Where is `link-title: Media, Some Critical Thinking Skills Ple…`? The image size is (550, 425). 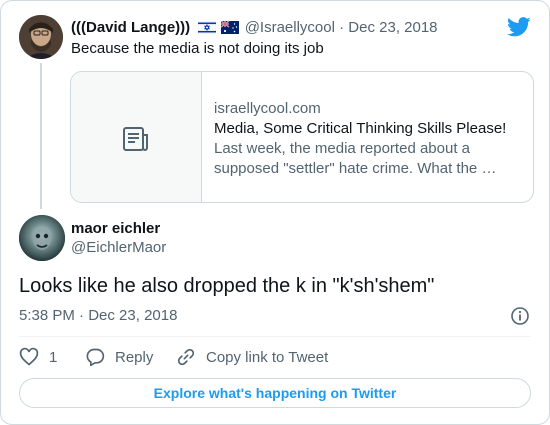 link-title: Media, Some Critical Thinking Skills Ple… is located at coordinates (360, 128).